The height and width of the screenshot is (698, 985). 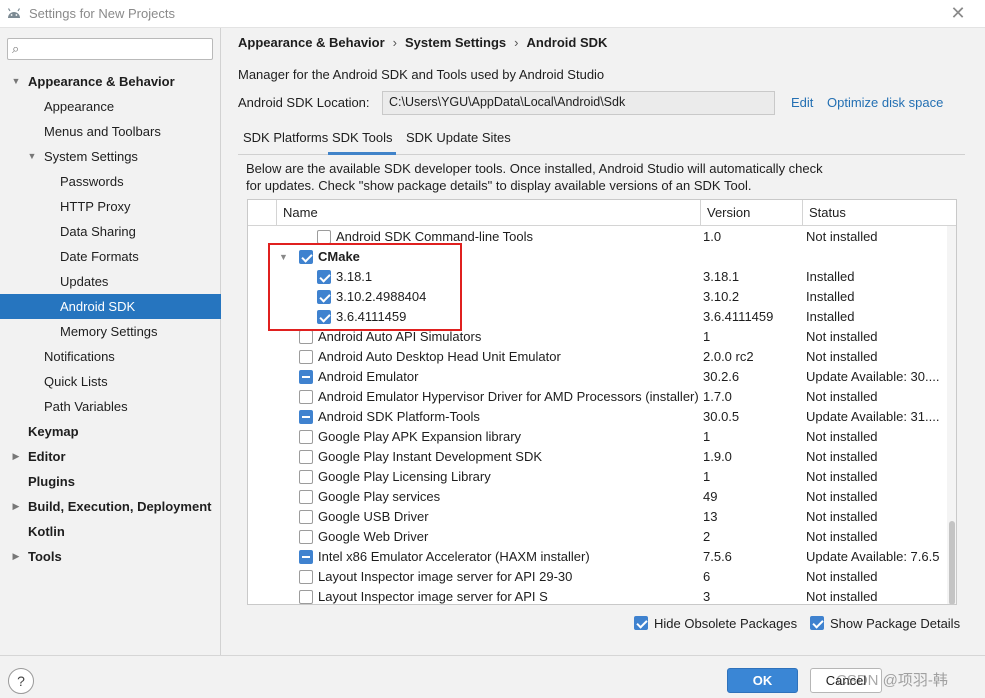 I want to click on column-header-version: Version, so click(x=751, y=213).